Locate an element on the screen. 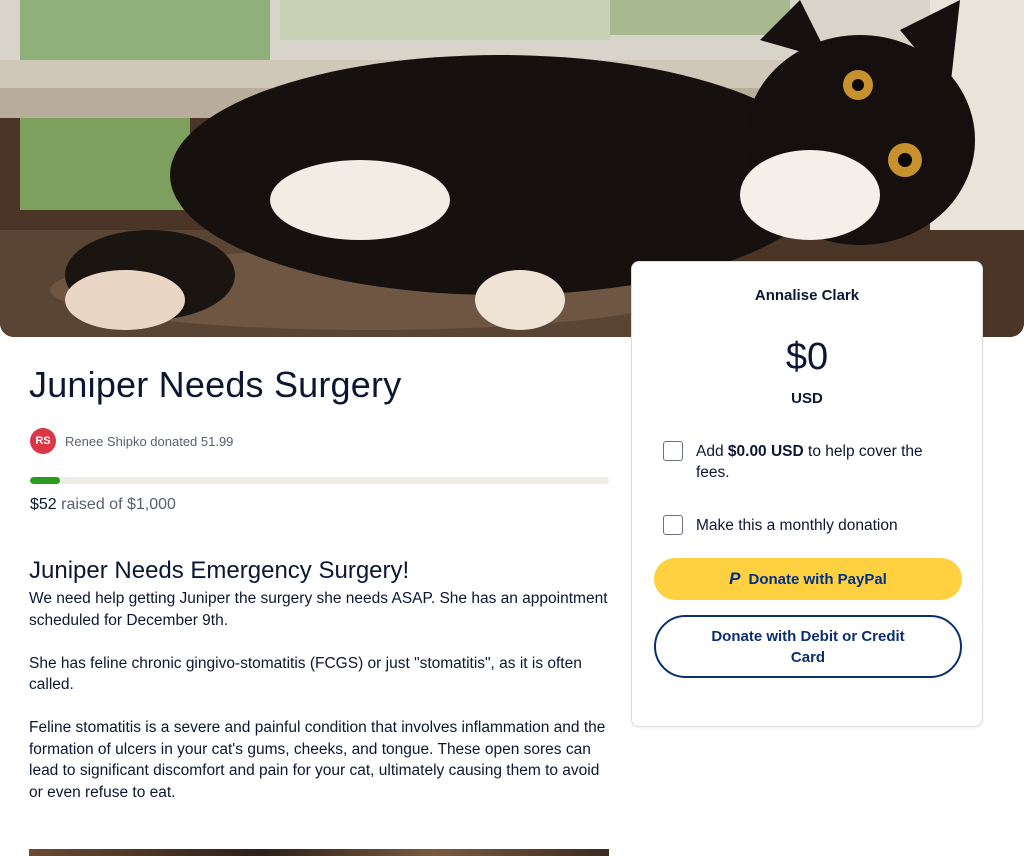 The height and width of the screenshot is (856, 1024). story-image is located at coordinates (319, 852).